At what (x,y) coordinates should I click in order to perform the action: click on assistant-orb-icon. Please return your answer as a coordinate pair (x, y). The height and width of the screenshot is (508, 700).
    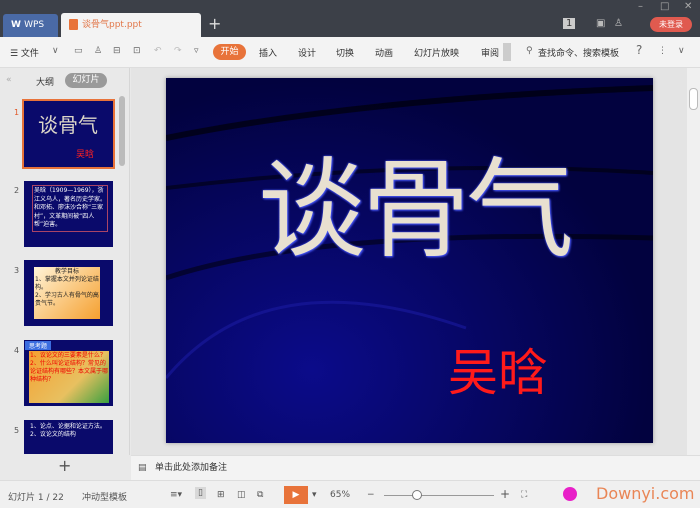
    Looking at the image, I should click on (570, 494).